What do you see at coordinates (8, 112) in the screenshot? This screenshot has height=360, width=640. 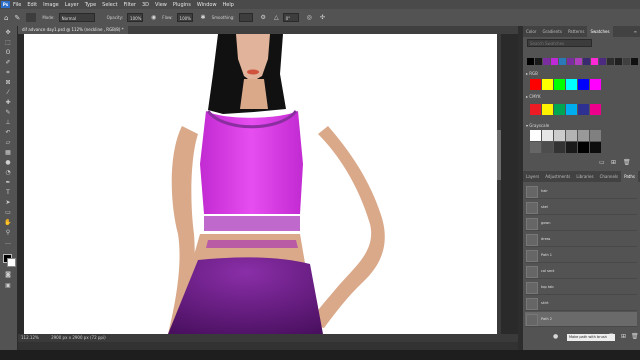 I see `brush-tool-icon-left: ✎` at bounding box center [8, 112].